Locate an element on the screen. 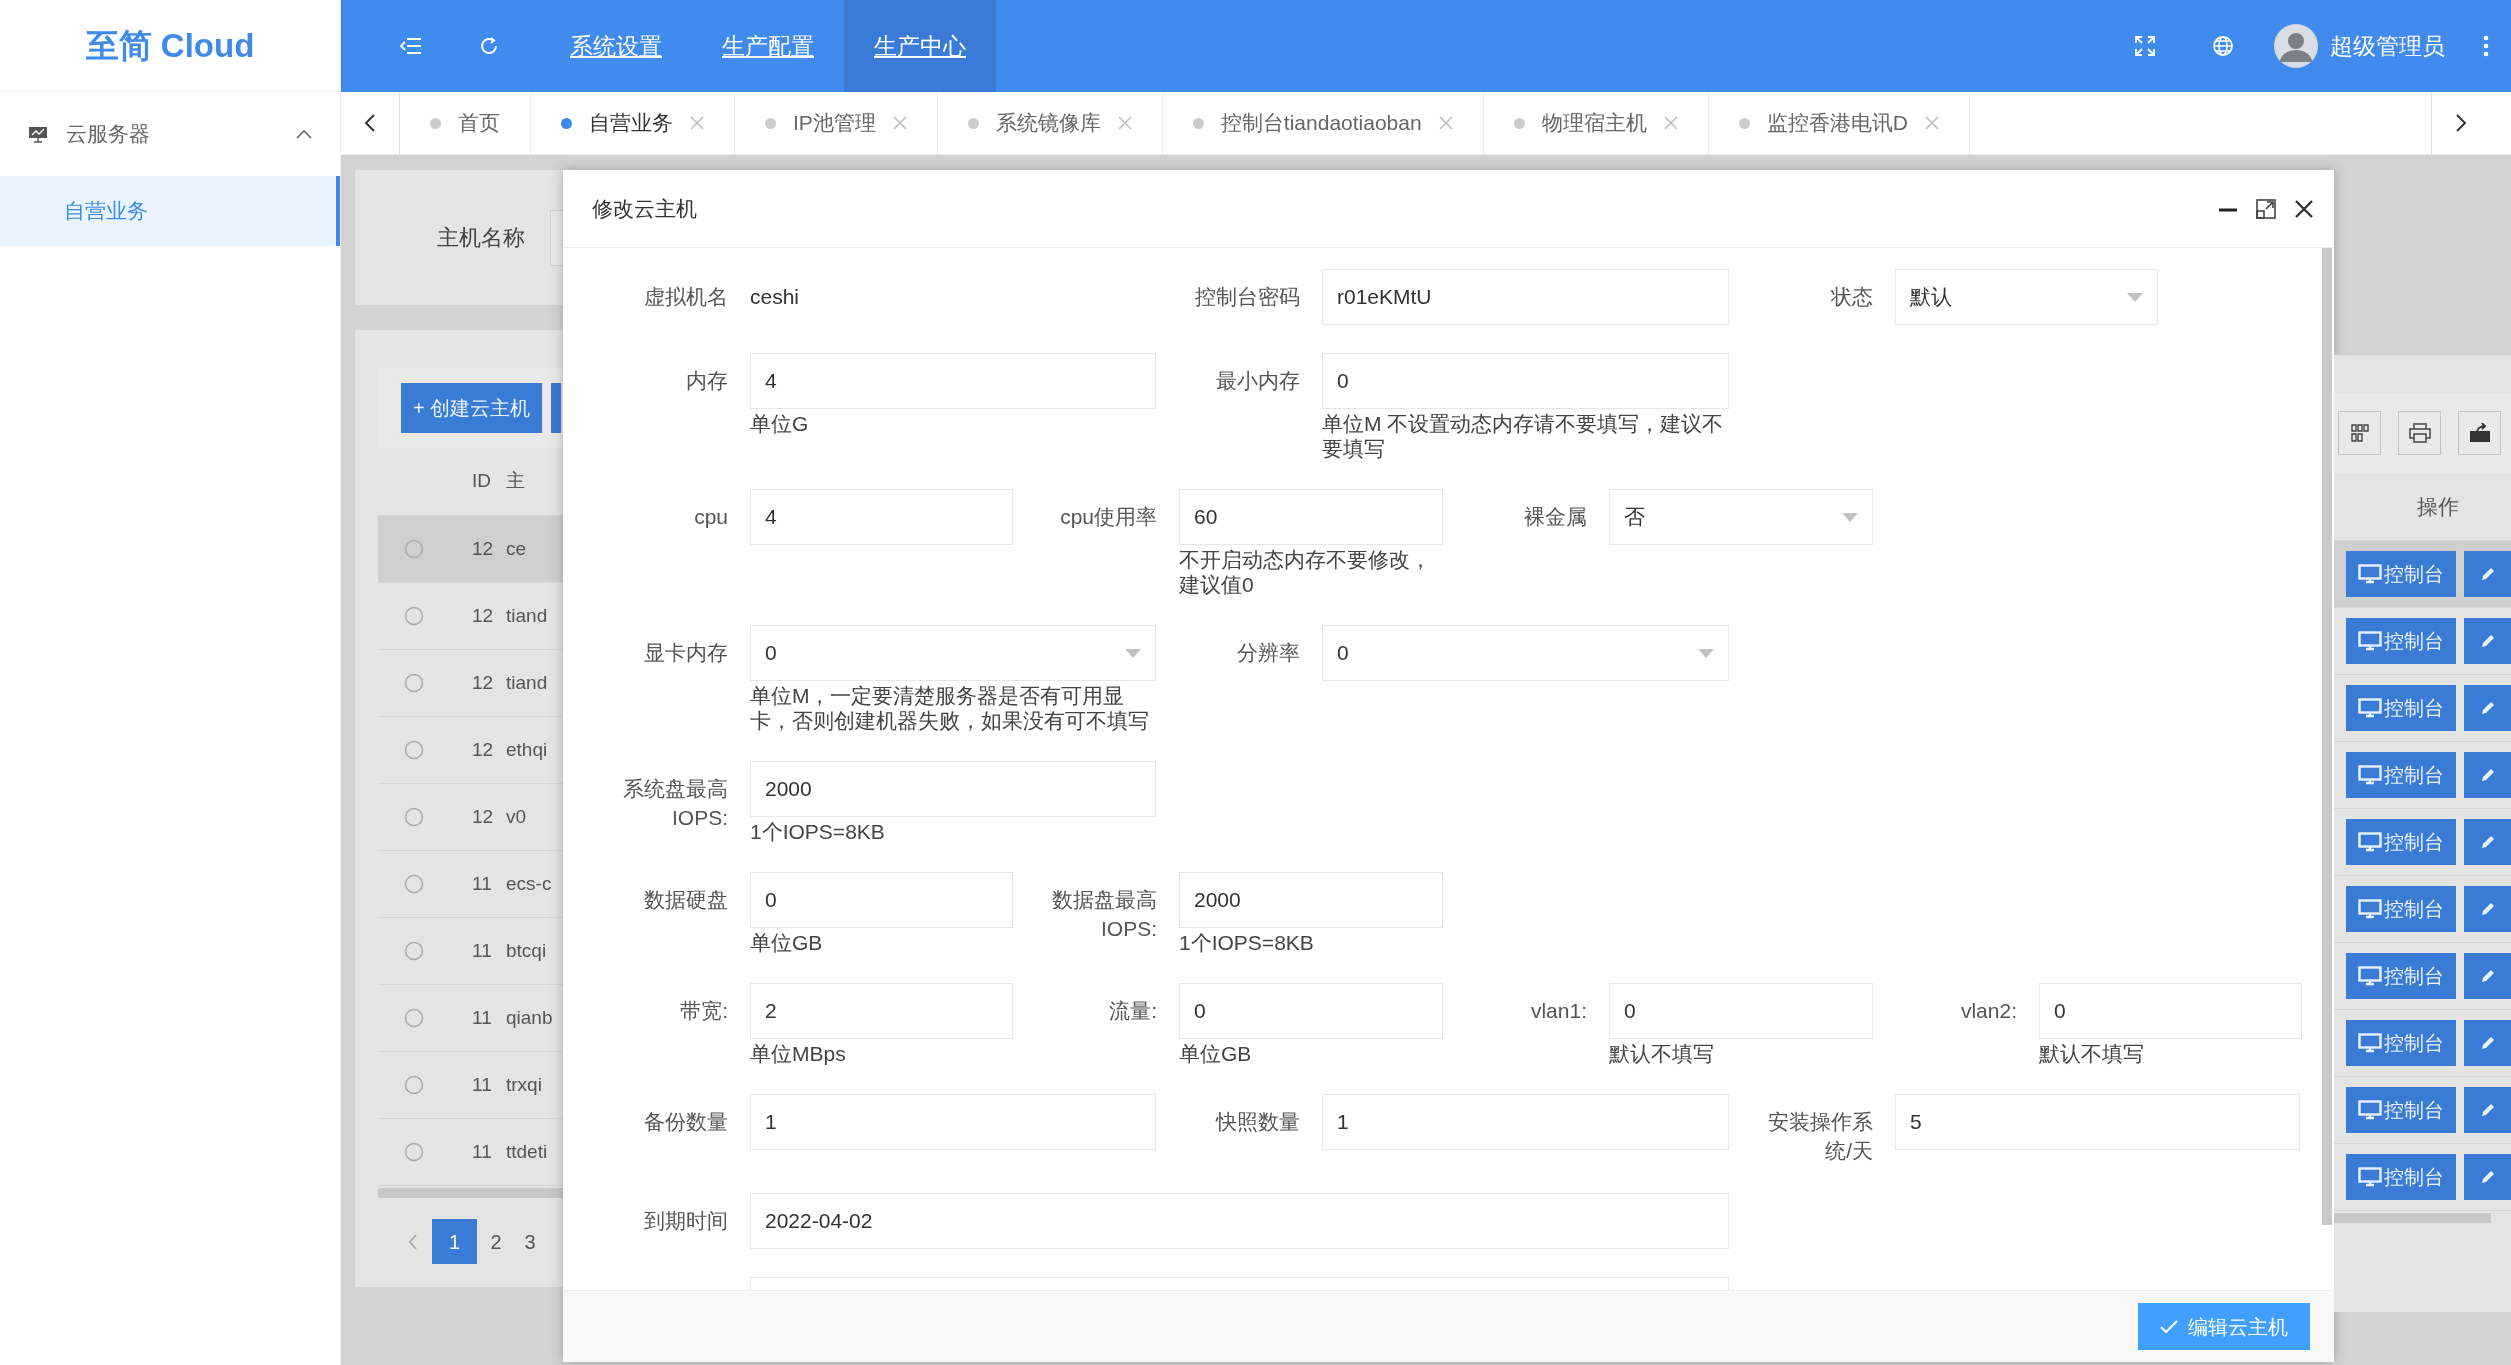 The width and height of the screenshot is (2511, 1365). table-cell-text: ce is located at coordinates (516, 548).